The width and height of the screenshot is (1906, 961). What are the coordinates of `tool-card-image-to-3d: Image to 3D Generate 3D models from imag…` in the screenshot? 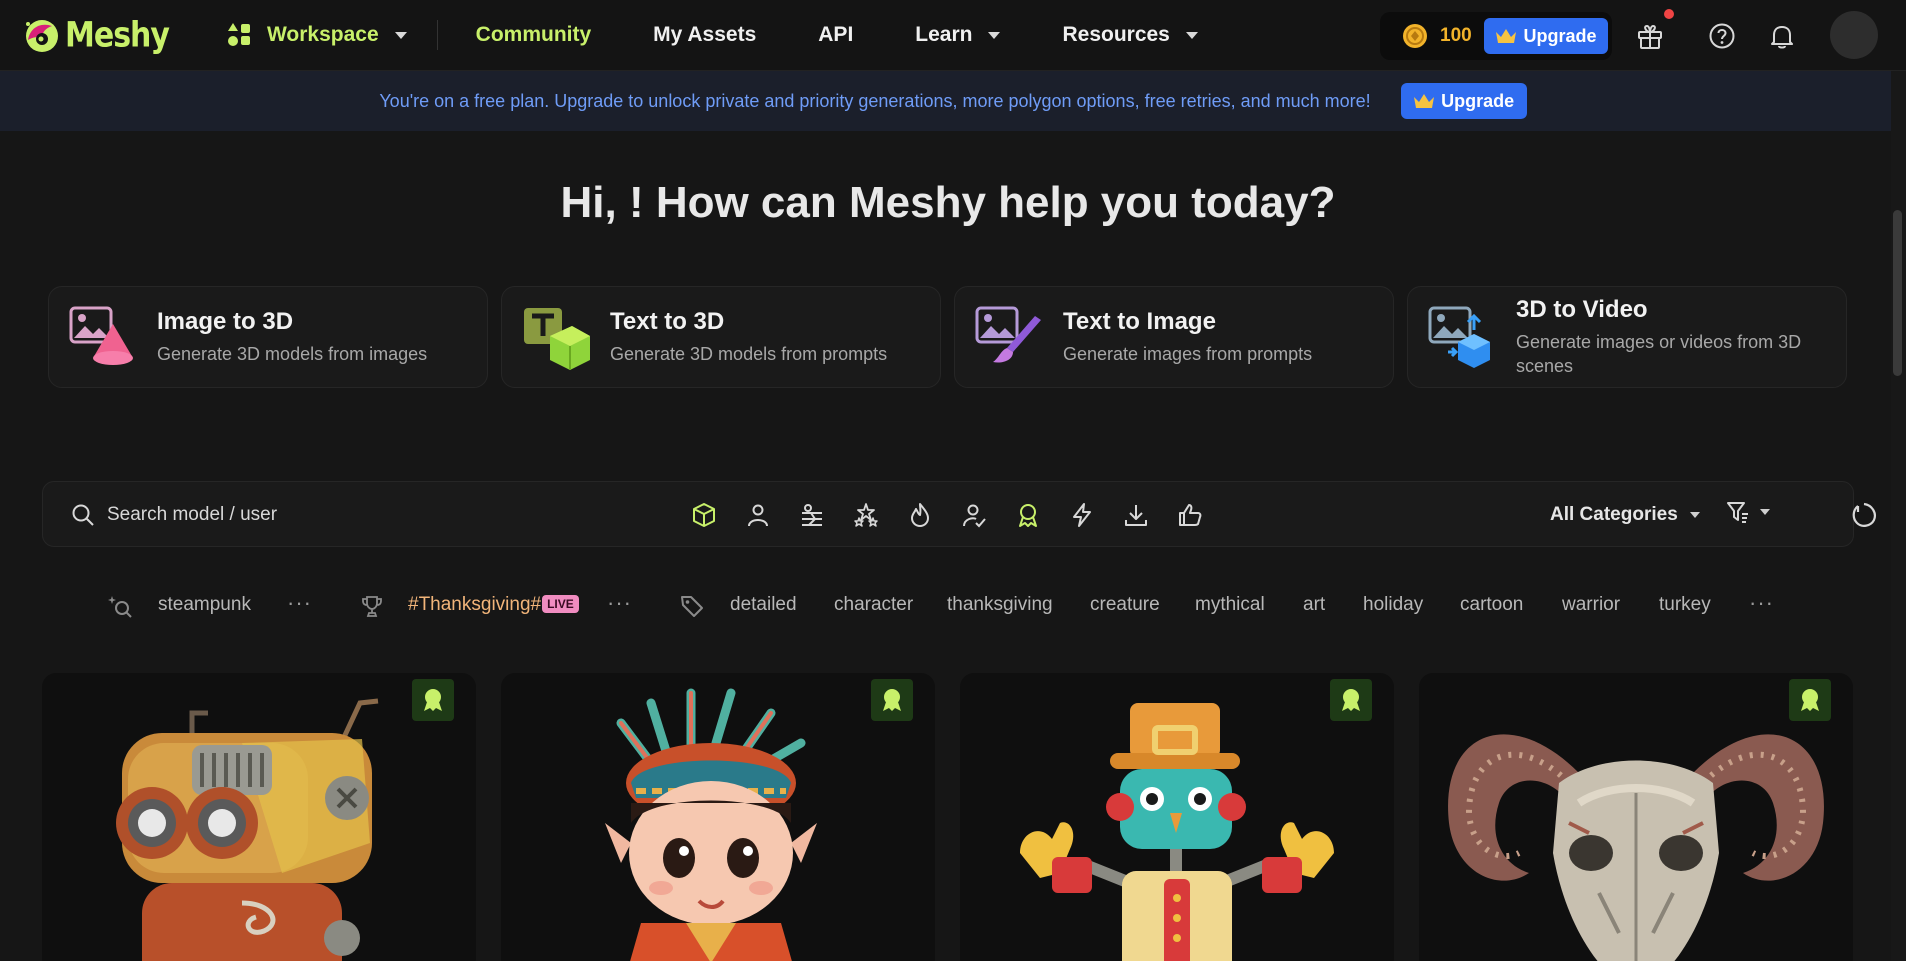 It's located at (268, 337).